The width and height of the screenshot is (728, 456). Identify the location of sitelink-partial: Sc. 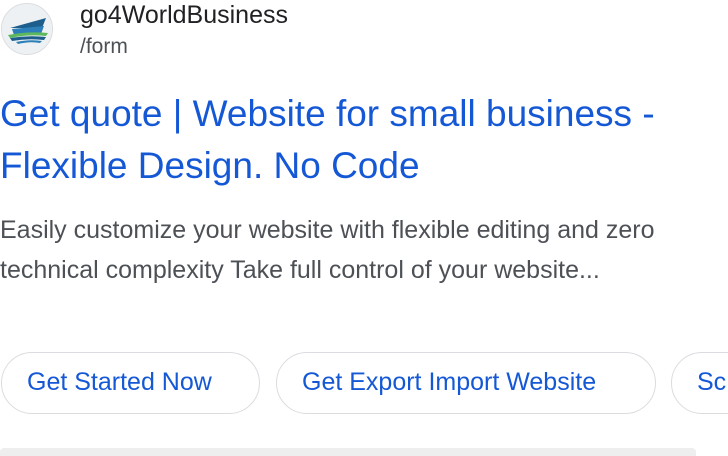
(699, 383).